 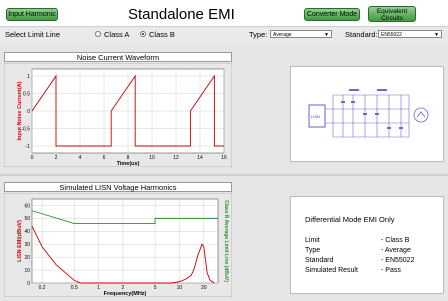 What do you see at coordinates (319, 260) in the screenshot?
I see `result-row-label: Standard` at bounding box center [319, 260].